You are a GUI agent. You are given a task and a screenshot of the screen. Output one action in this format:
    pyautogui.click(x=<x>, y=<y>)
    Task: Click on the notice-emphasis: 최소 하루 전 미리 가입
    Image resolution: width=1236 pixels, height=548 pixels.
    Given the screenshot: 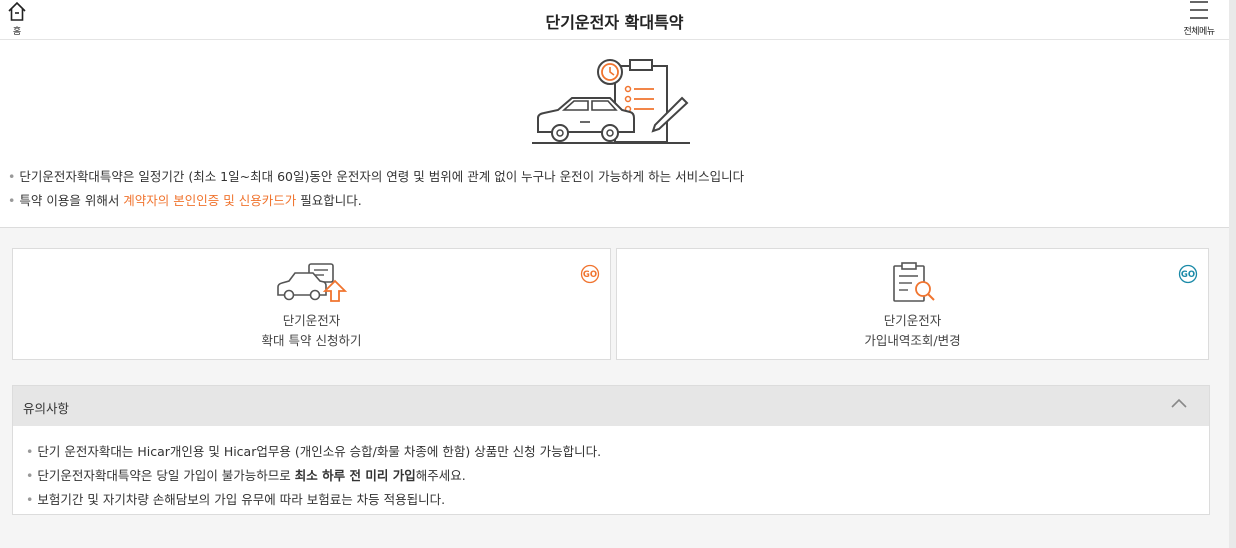 What is the action you would take?
    pyautogui.click(x=355, y=475)
    